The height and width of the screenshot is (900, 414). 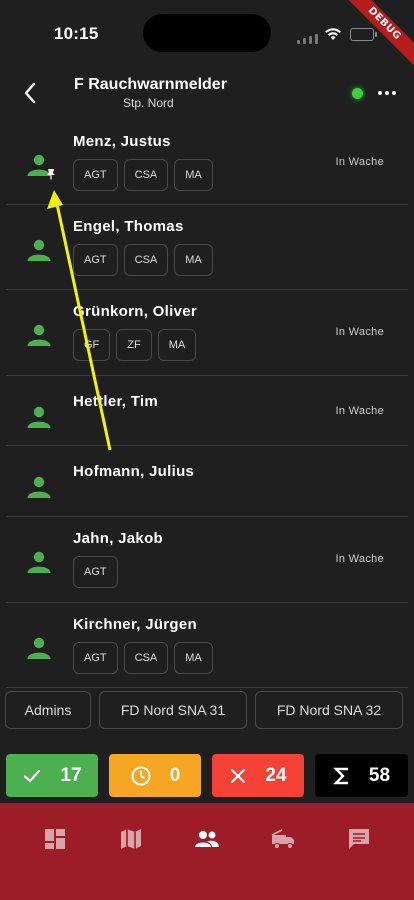 I want to click on qualification-chips: AGT, so click(x=95, y=572).